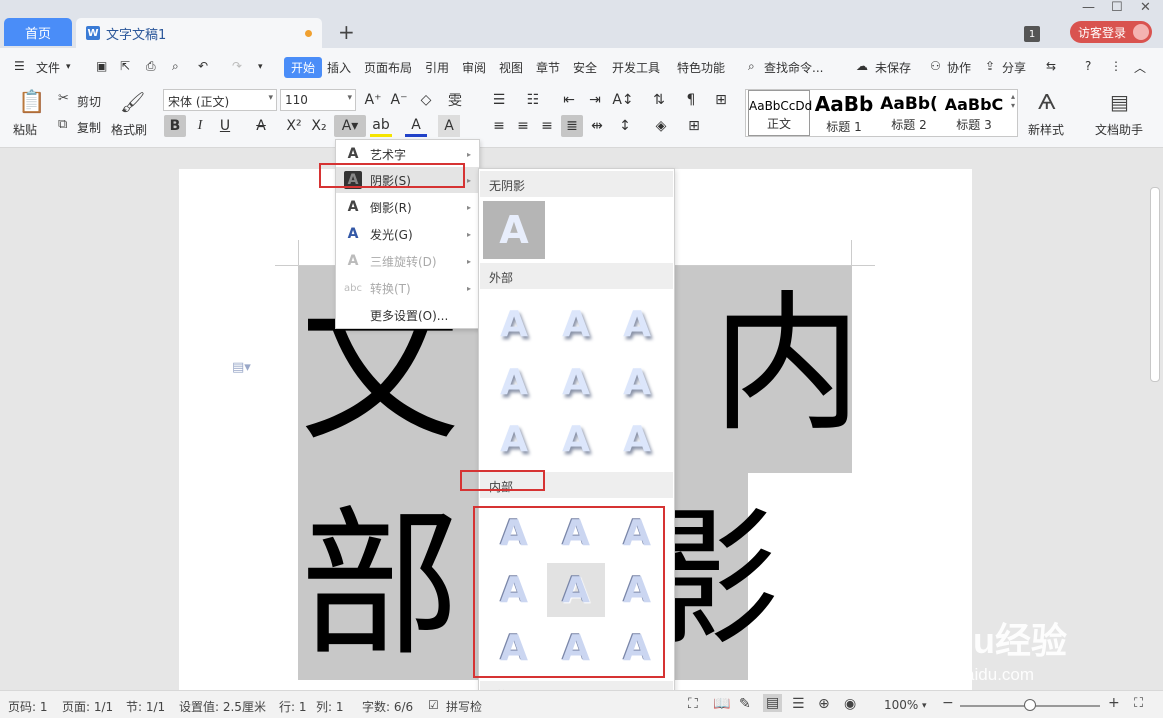 This screenshot has width=1163, height=718. Describe the element at coordinates (721, 100) in the screenshot. I see `table-icon: ⊞` at that location.